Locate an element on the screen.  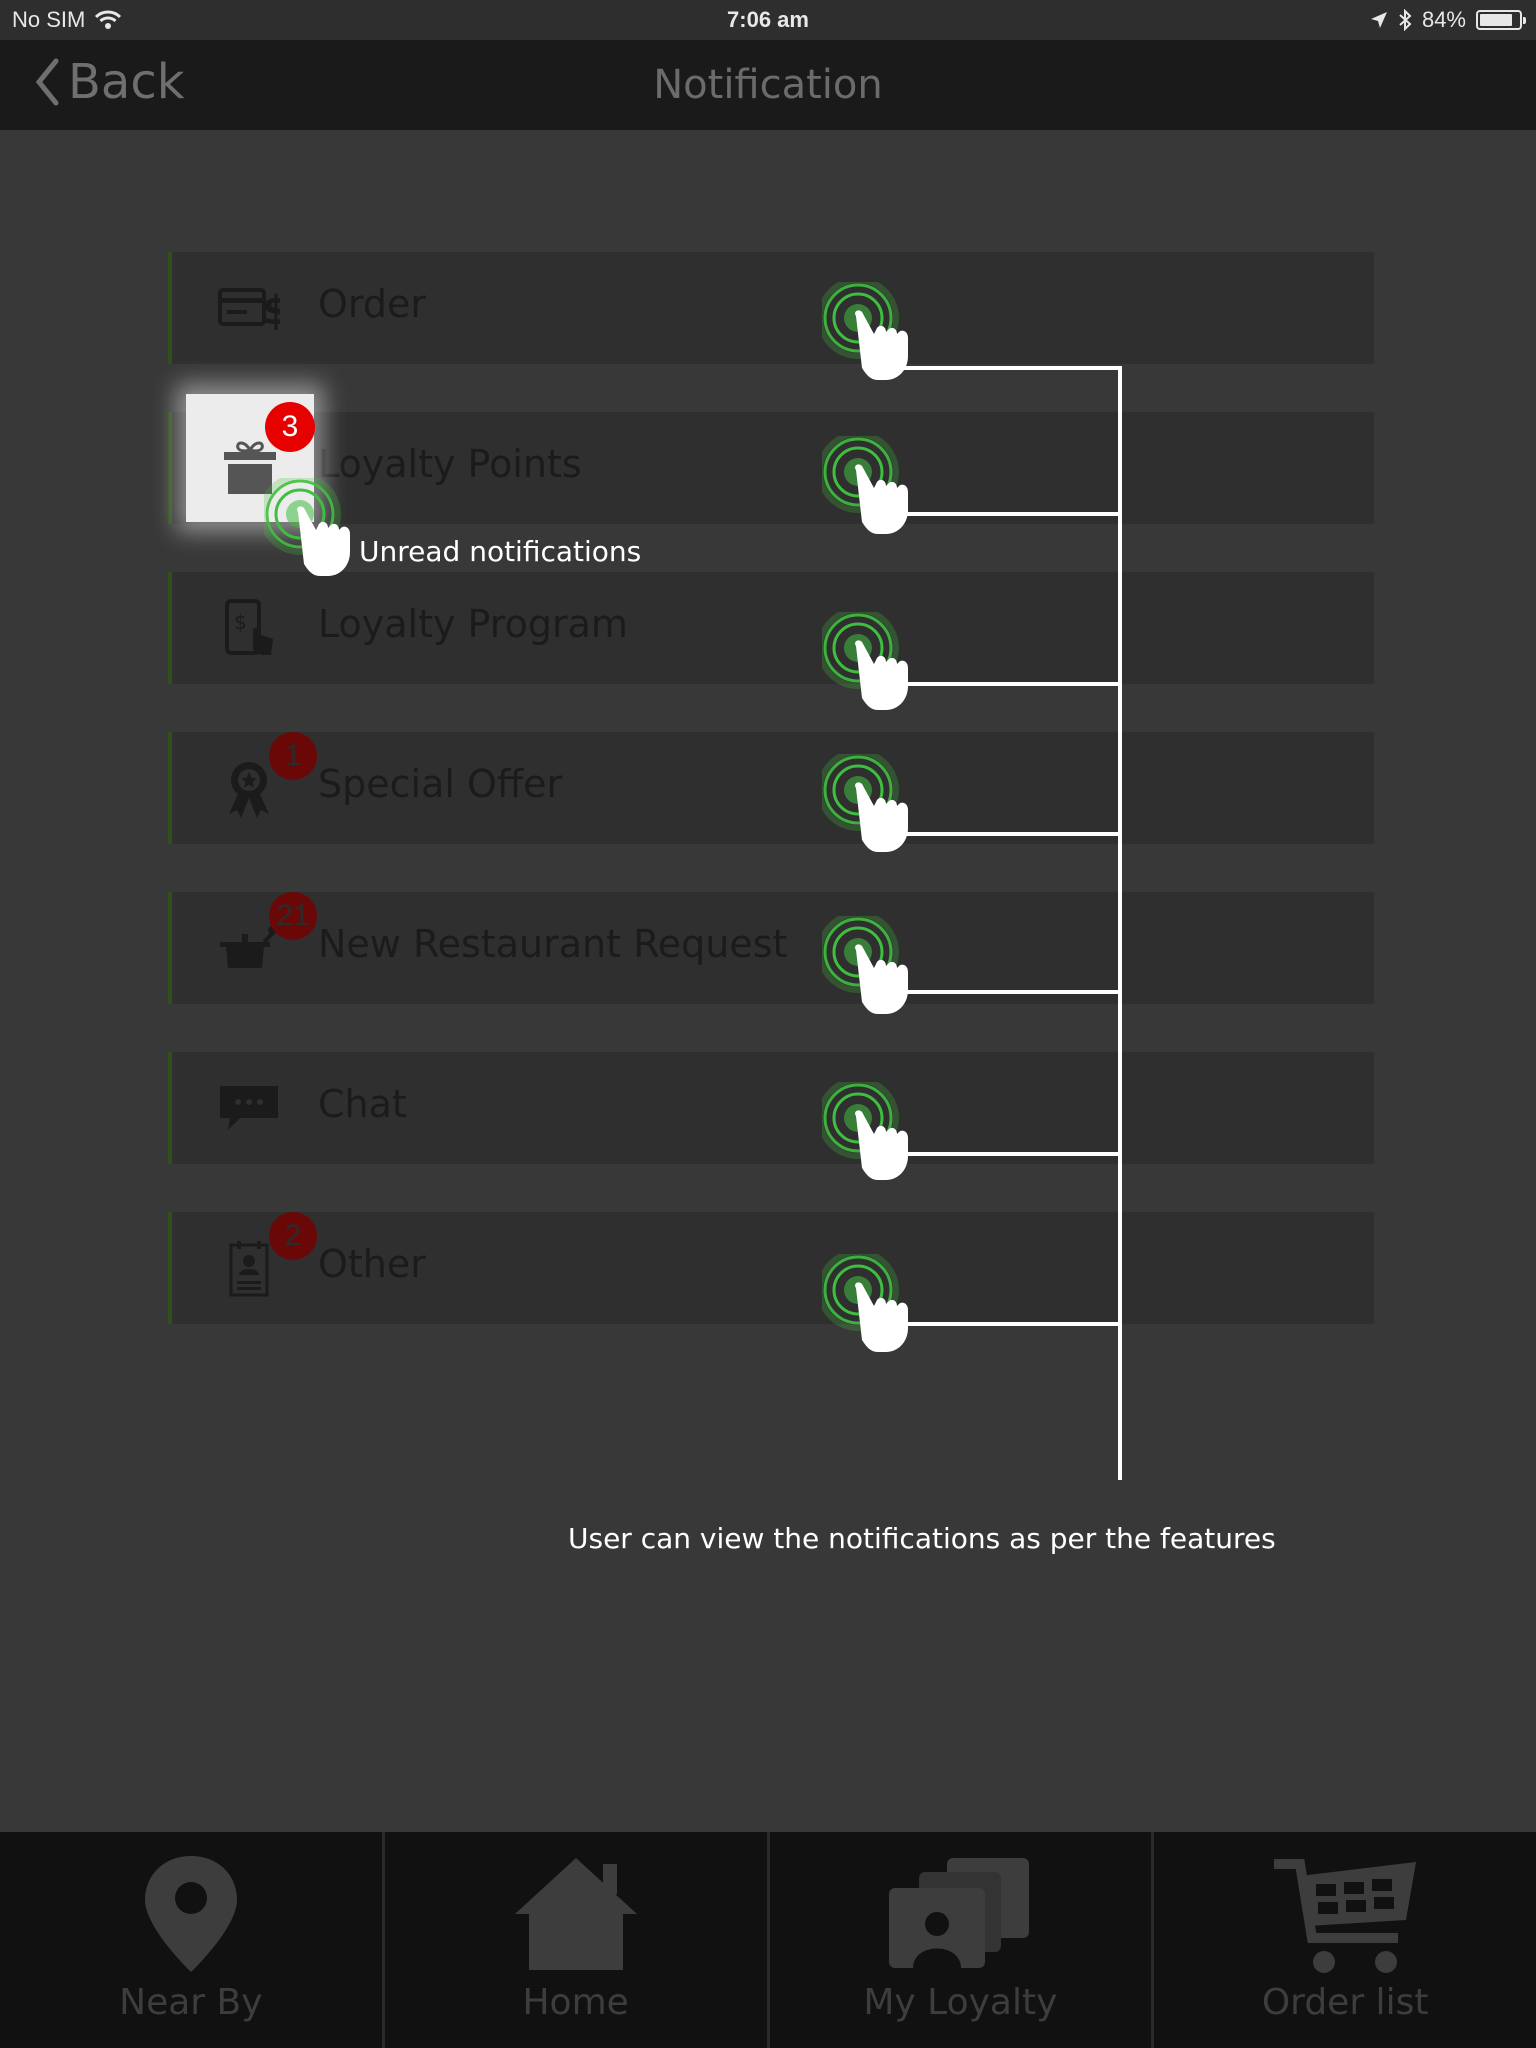
tutorial-connector-lines is located at coordinates (1007, 923).